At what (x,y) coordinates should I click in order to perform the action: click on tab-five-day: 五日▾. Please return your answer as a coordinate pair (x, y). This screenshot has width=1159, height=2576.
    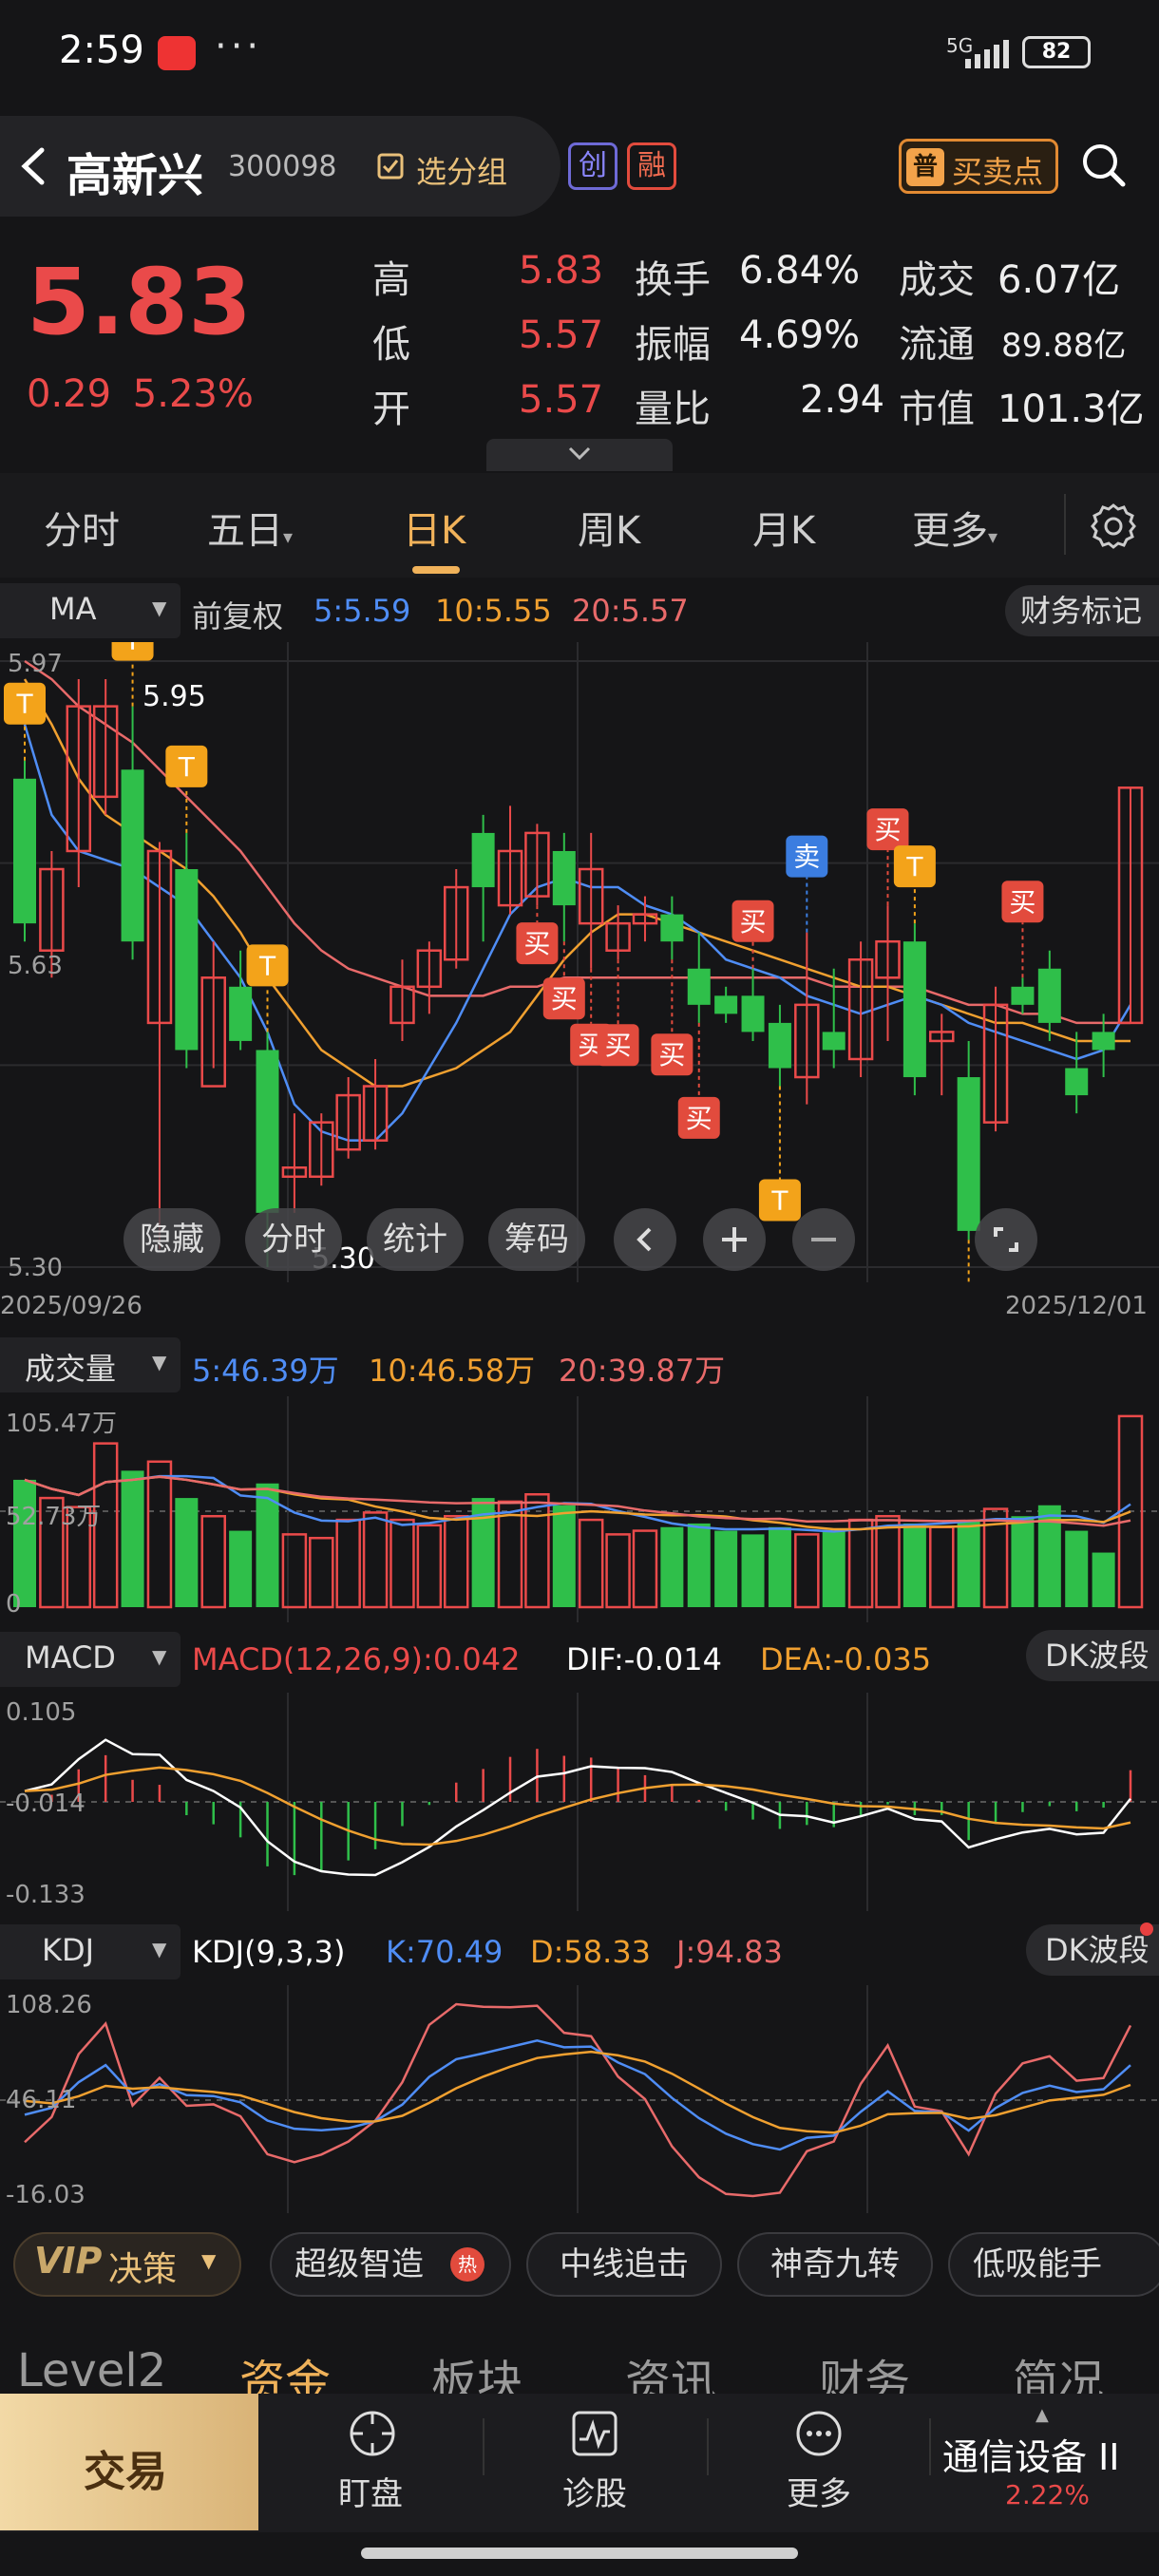
    Looking at the image, I should click on (250, 527).